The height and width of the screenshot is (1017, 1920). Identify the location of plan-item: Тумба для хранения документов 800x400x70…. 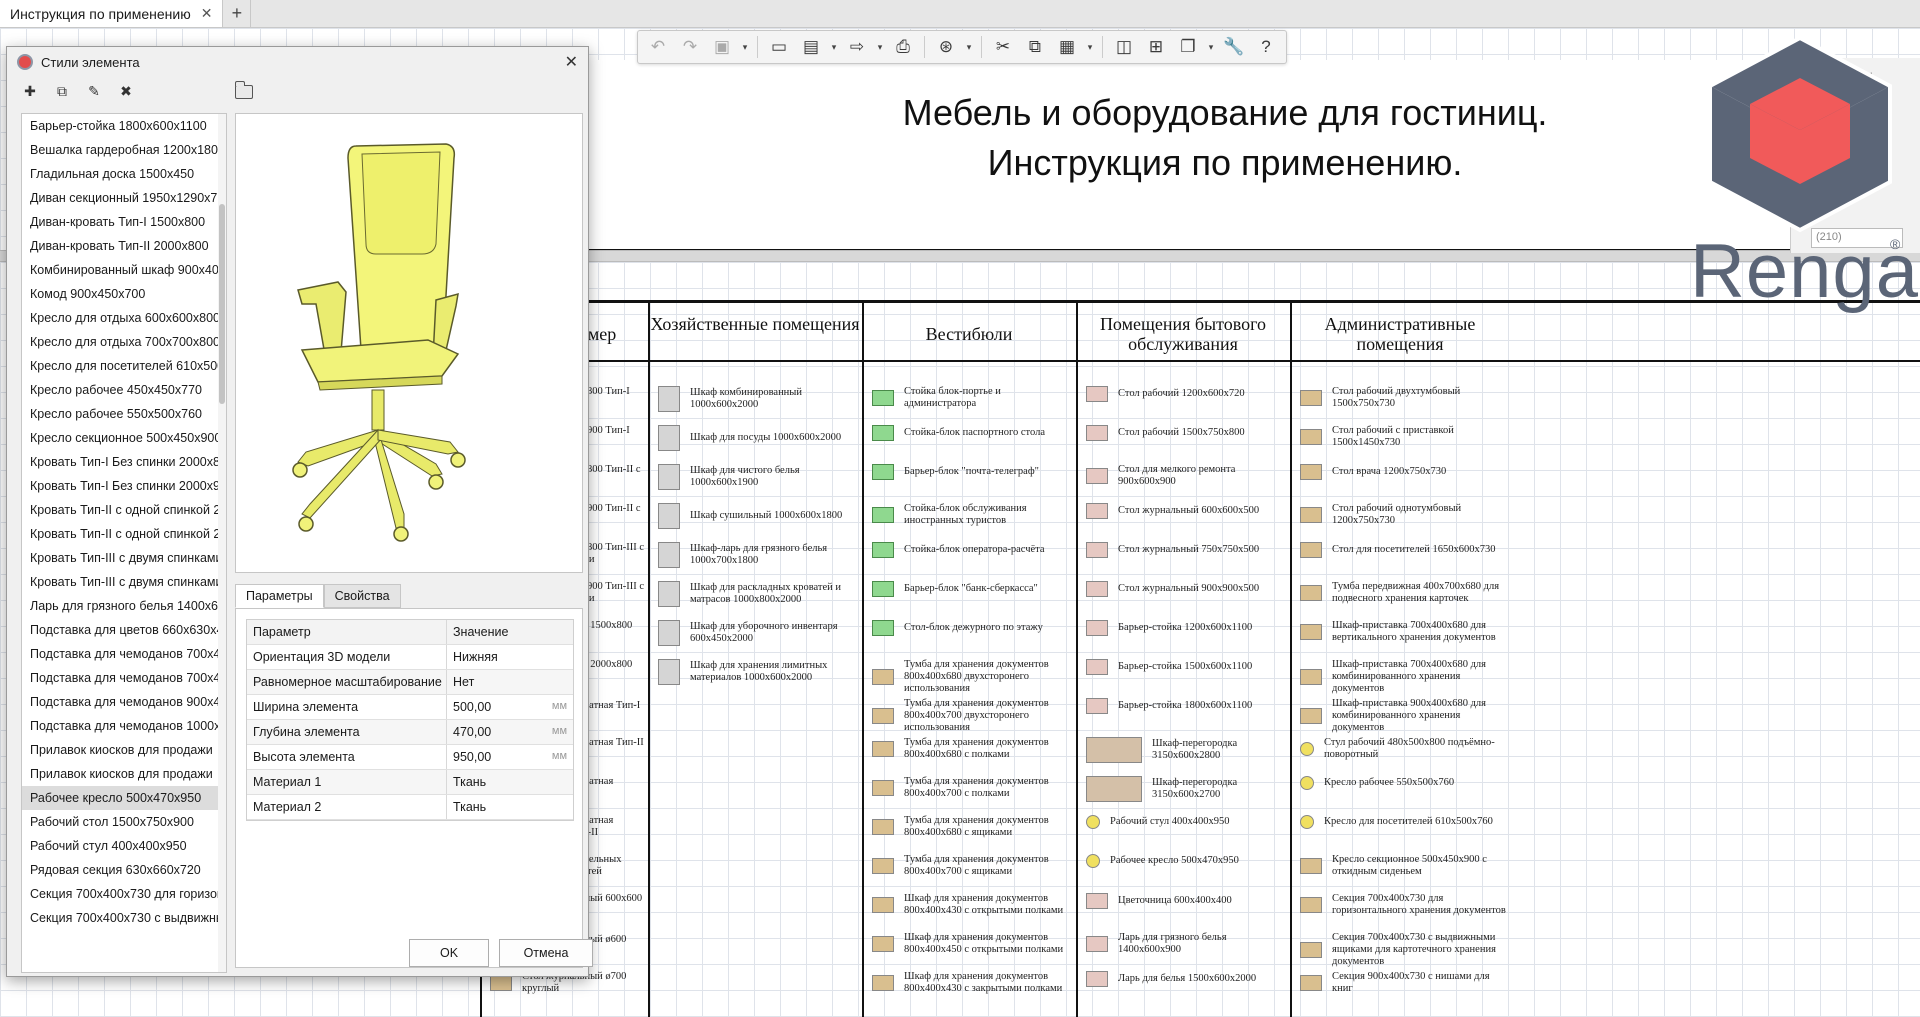
(972, 866).